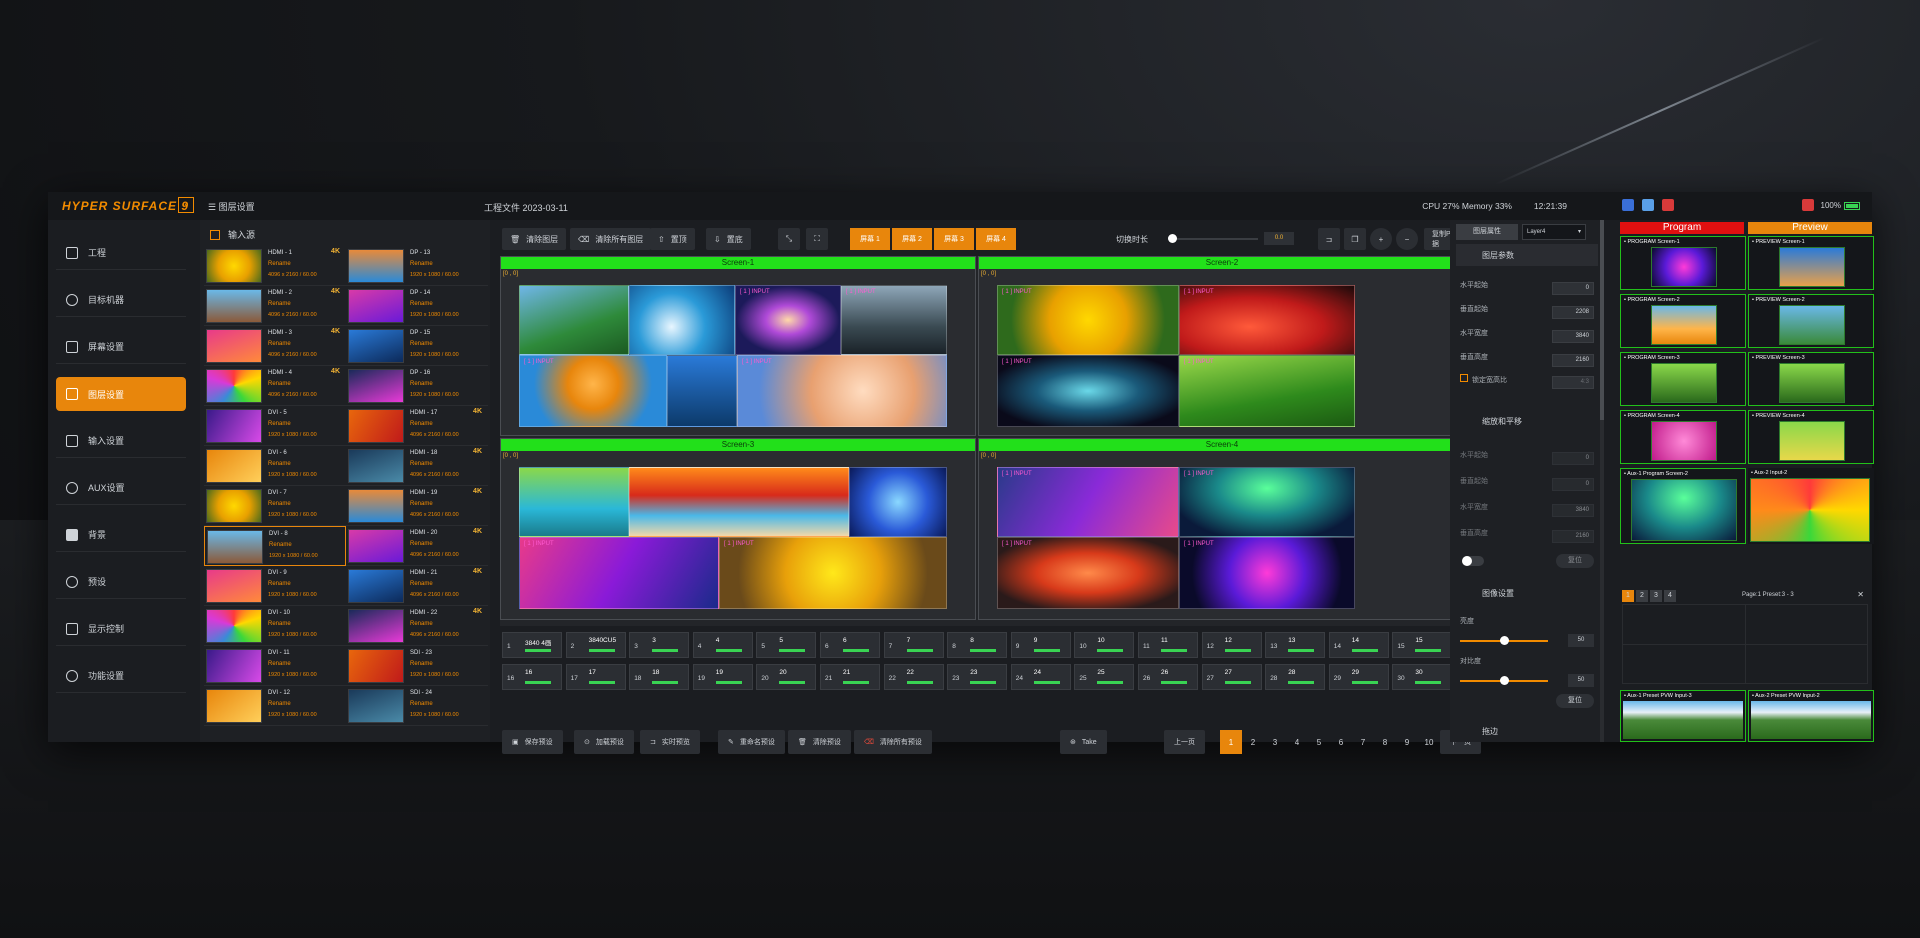 The height and width of the screenshot is (938, 1920). Describe the element at coordinates (121, 535) in the screenshot. I see `sidebar-item-background: 背景` at that location.